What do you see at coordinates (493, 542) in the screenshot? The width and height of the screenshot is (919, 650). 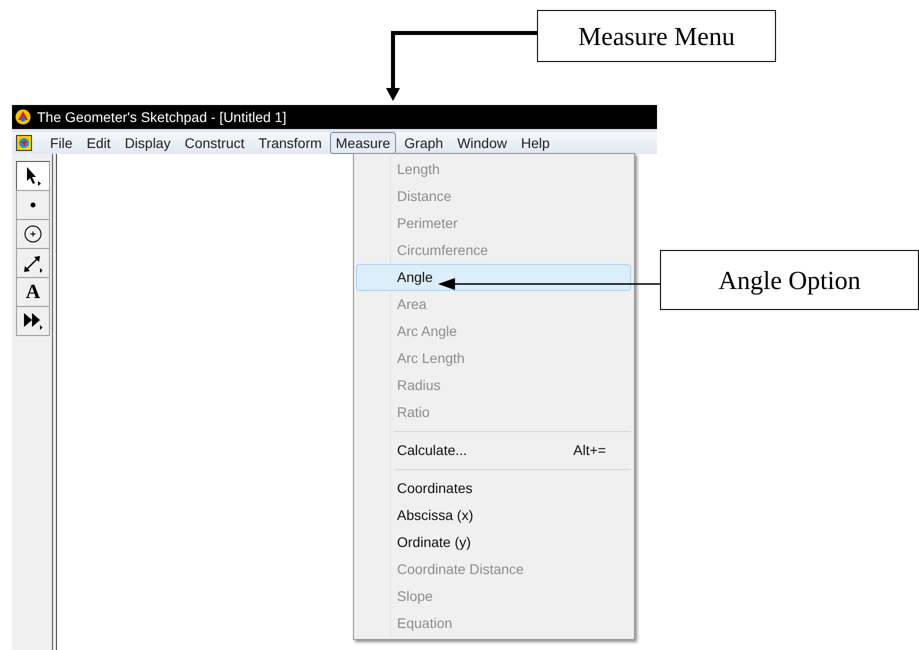 I see `menu-item: Ordinate (y)` at bounding box center [493, 542].